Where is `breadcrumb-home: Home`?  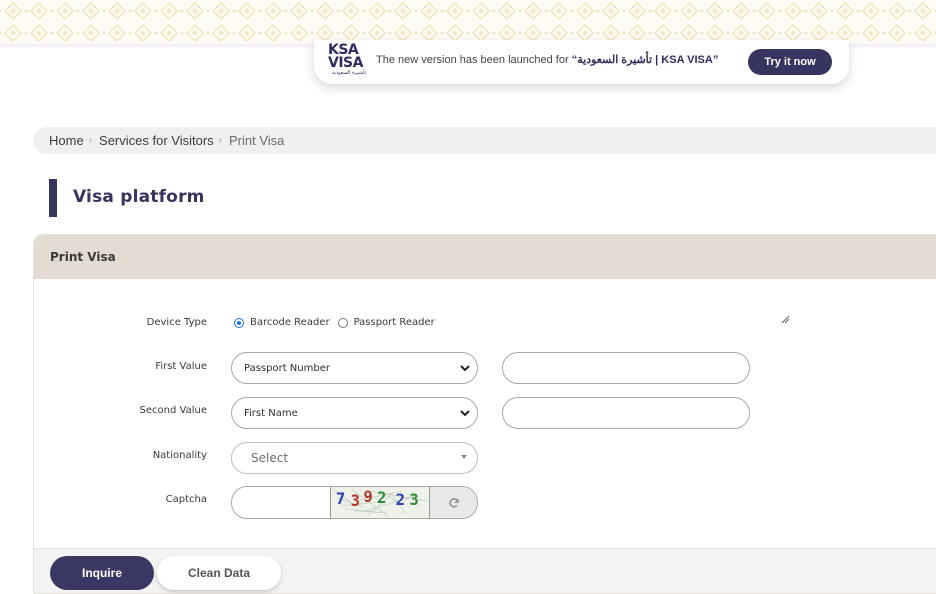 breadcrumb-home: Home is located at coordinates (66, 140).